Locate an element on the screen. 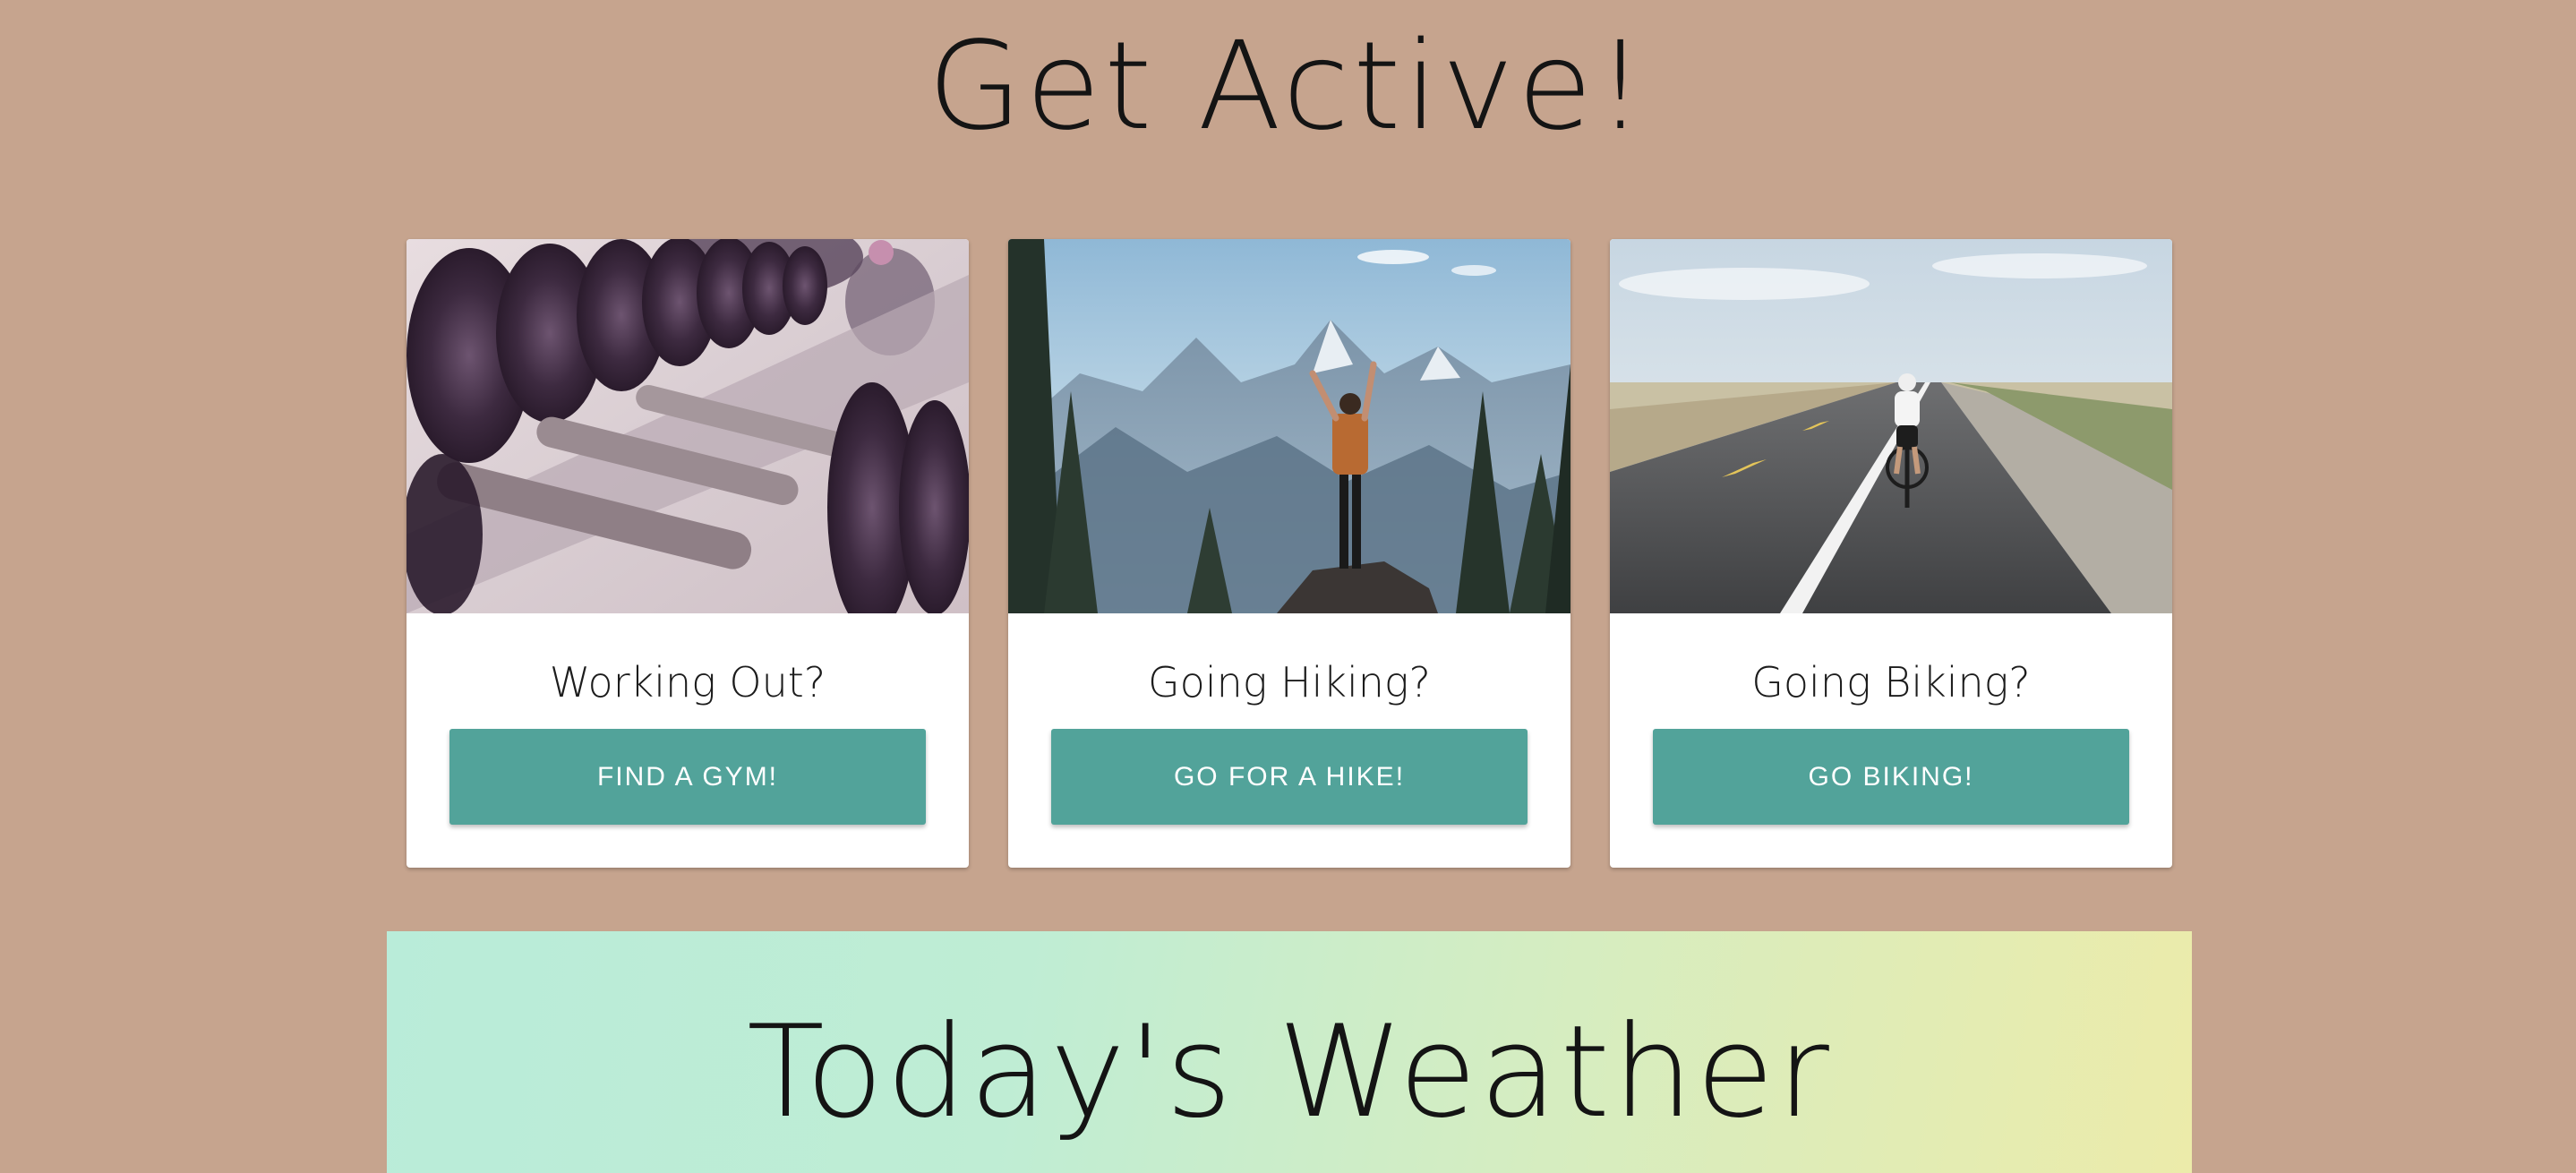 Image resolution: width=2576 pixels, height=1173 pixels. card-working-out: Working Out? FIND A GYM! is located at coordinates (688, 554).